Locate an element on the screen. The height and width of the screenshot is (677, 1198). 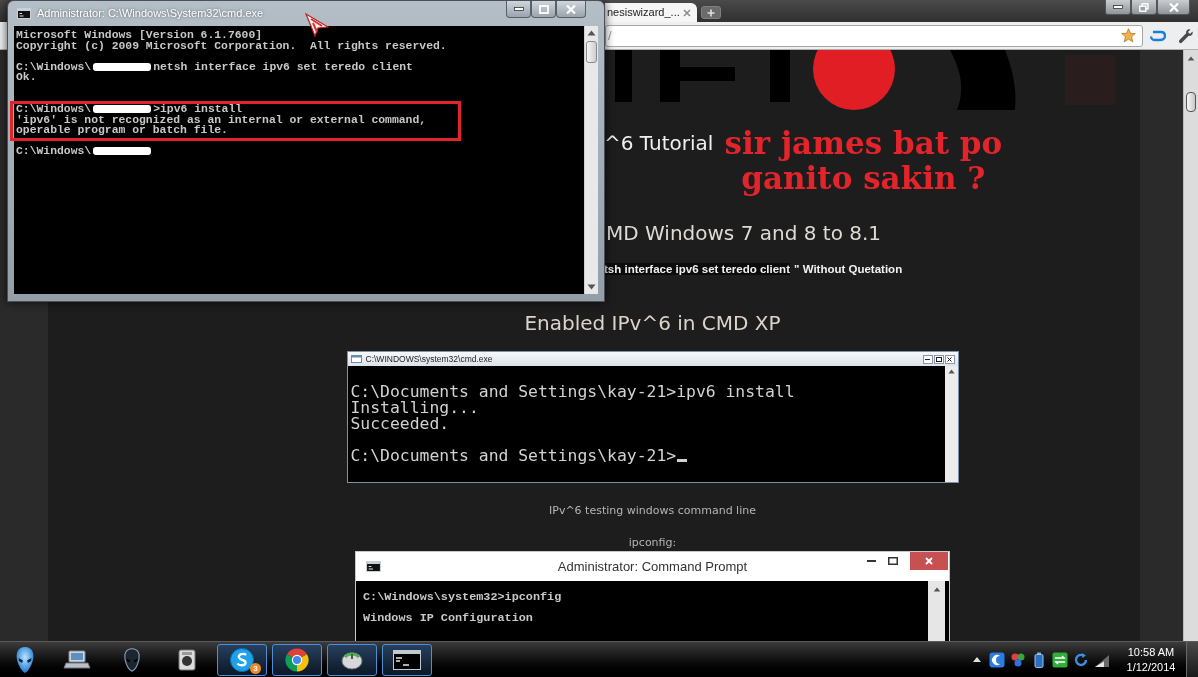
crescent-tile-icon is located at coordinates (997, 659).